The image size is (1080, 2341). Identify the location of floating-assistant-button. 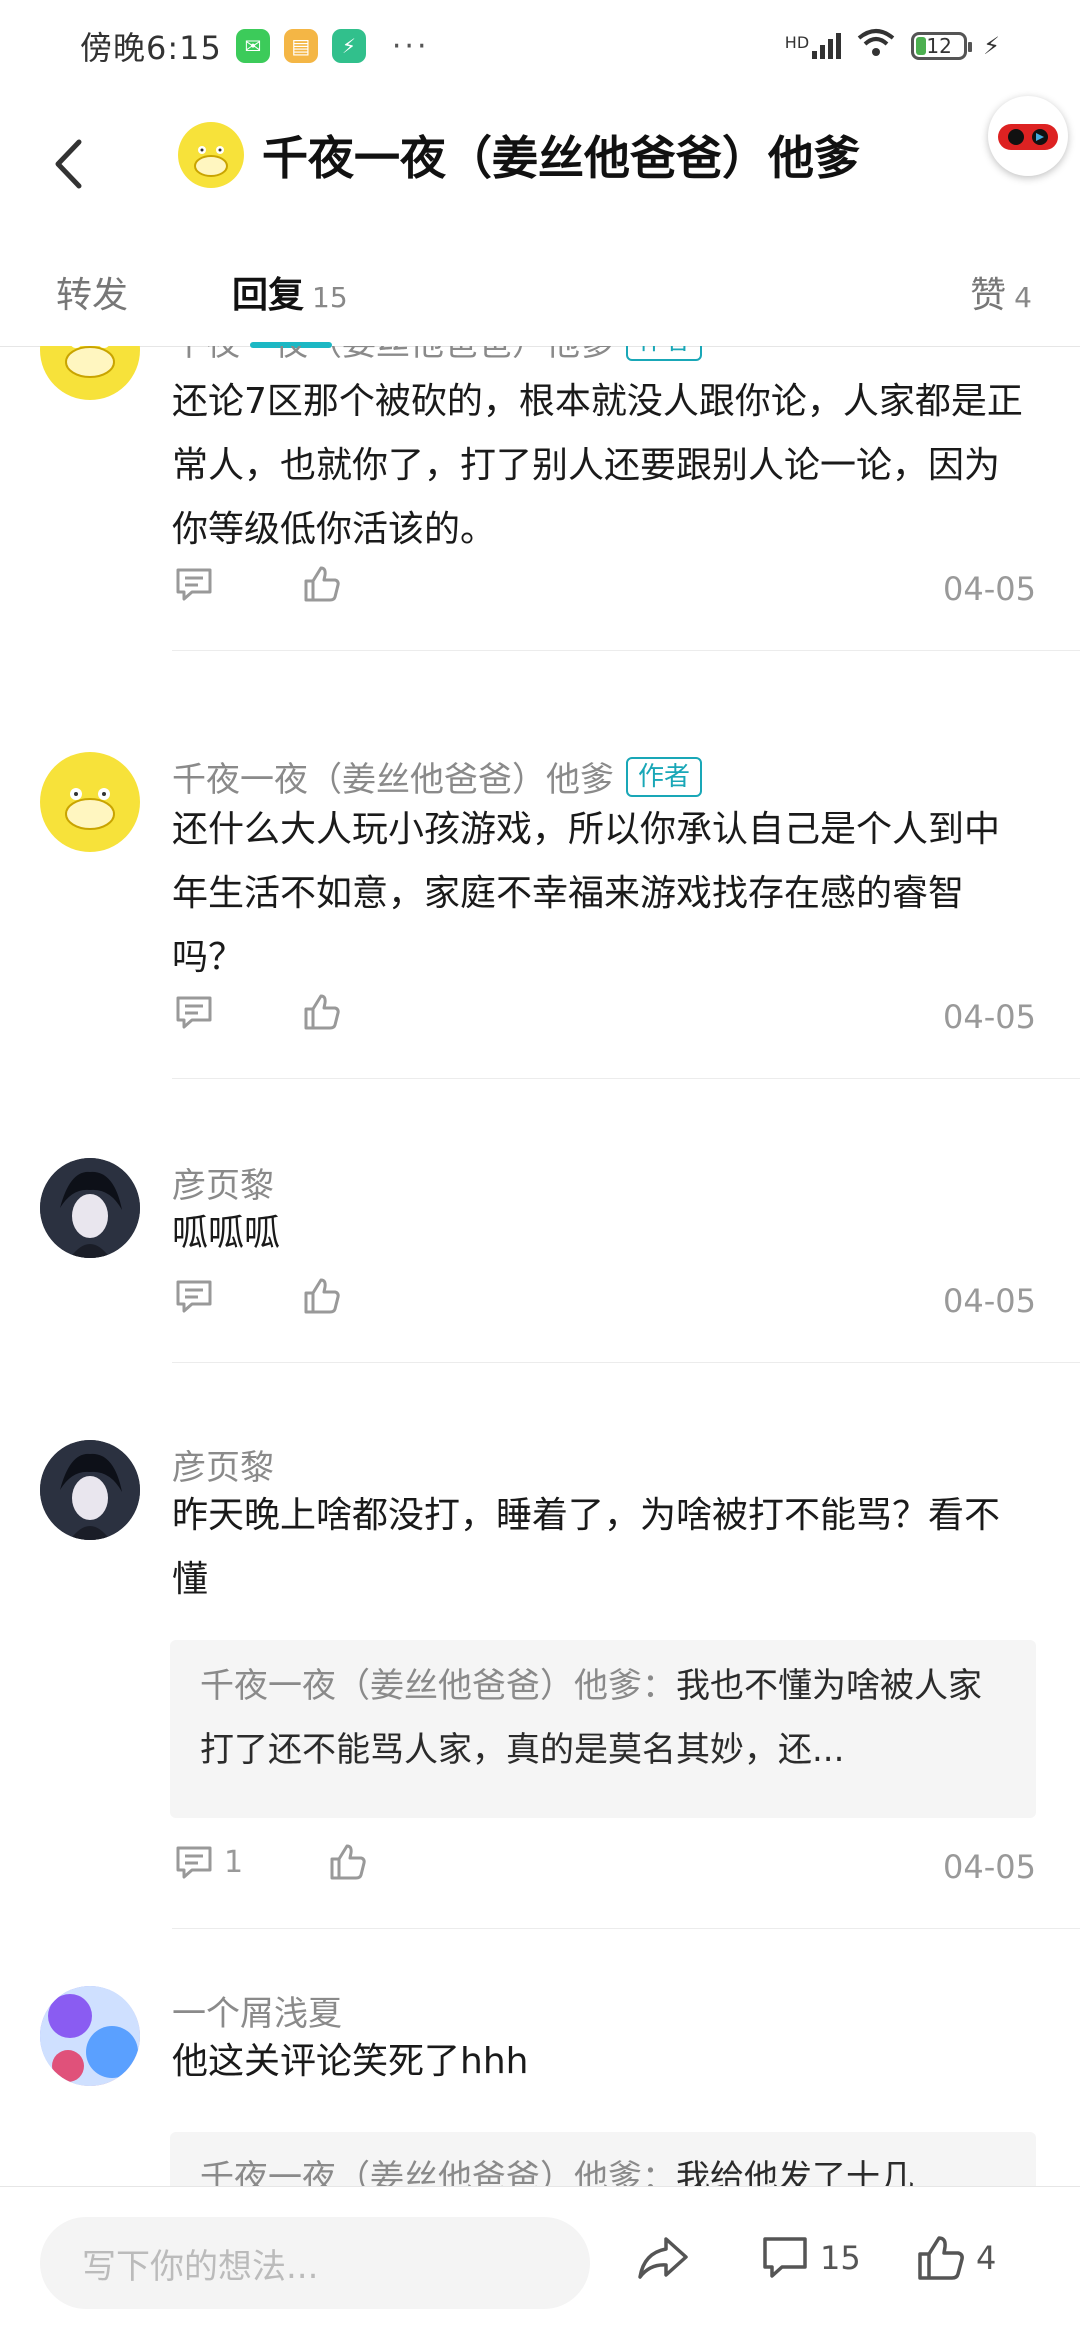
(1028, 136).